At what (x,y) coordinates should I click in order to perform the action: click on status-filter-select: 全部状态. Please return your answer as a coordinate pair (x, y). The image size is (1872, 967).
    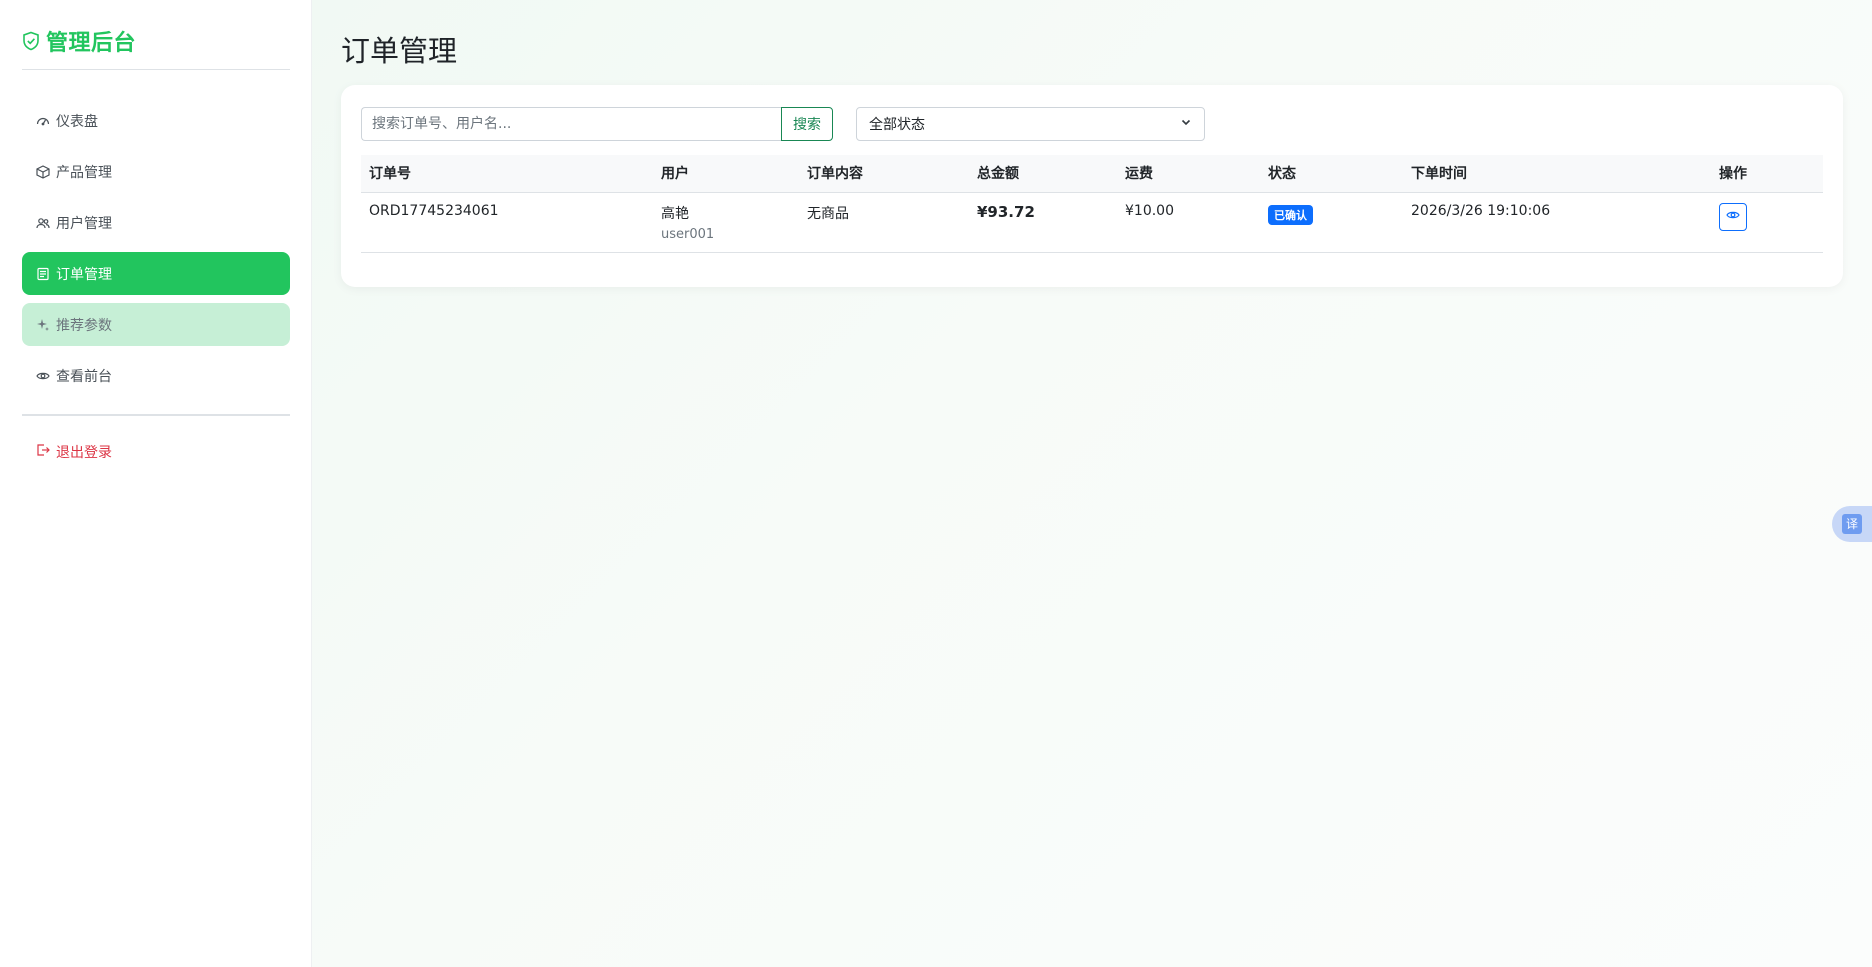
    Looking at the image, I should click on (1030, 124).